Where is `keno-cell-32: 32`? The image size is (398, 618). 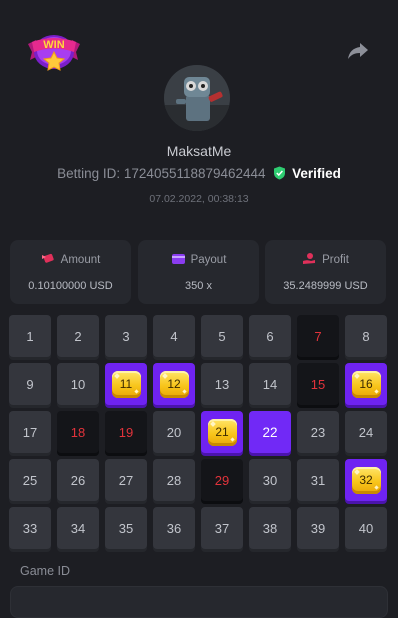
keno-cell-32: 32 is located at coordinates (366, 480).